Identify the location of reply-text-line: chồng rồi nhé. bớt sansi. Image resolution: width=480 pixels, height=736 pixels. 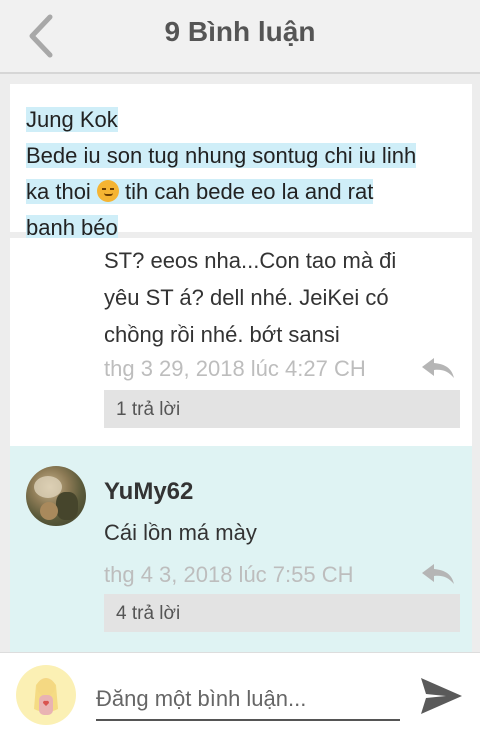
(222, 334).